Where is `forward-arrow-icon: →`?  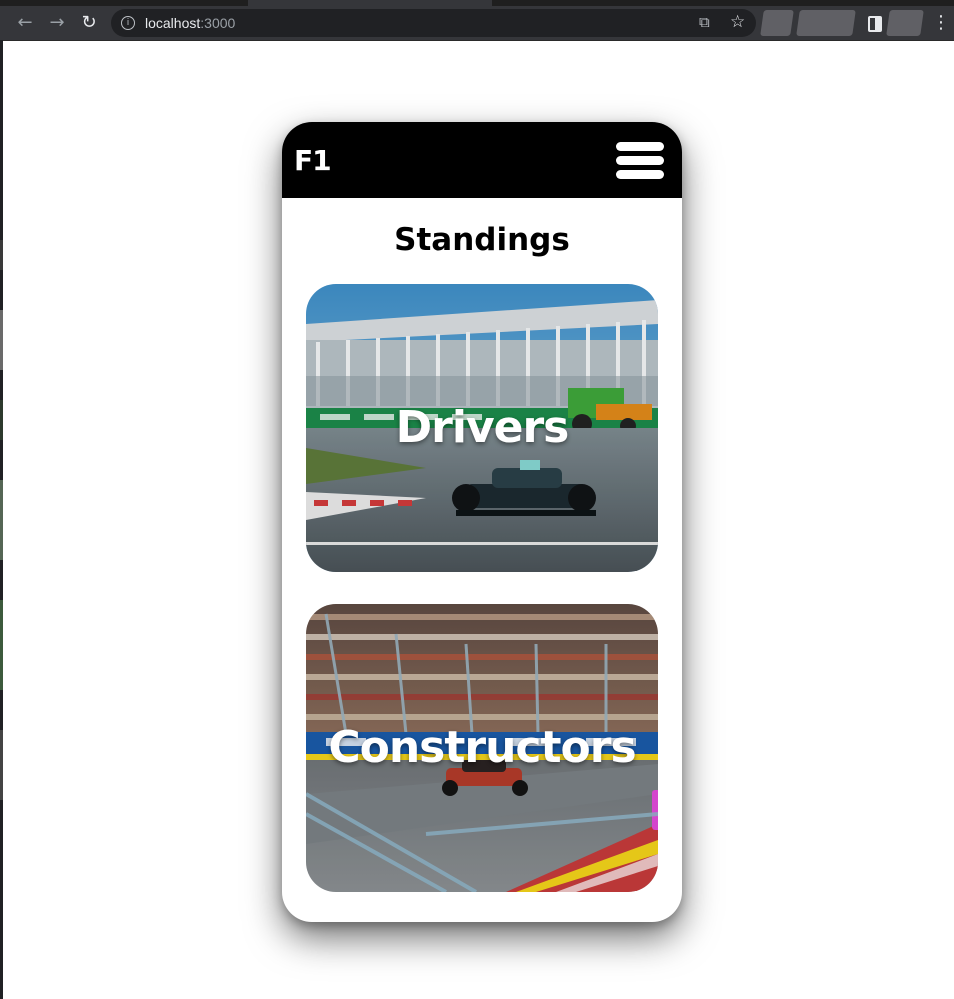
forward-arrow-icon: → is located at coordinates (57, 23).